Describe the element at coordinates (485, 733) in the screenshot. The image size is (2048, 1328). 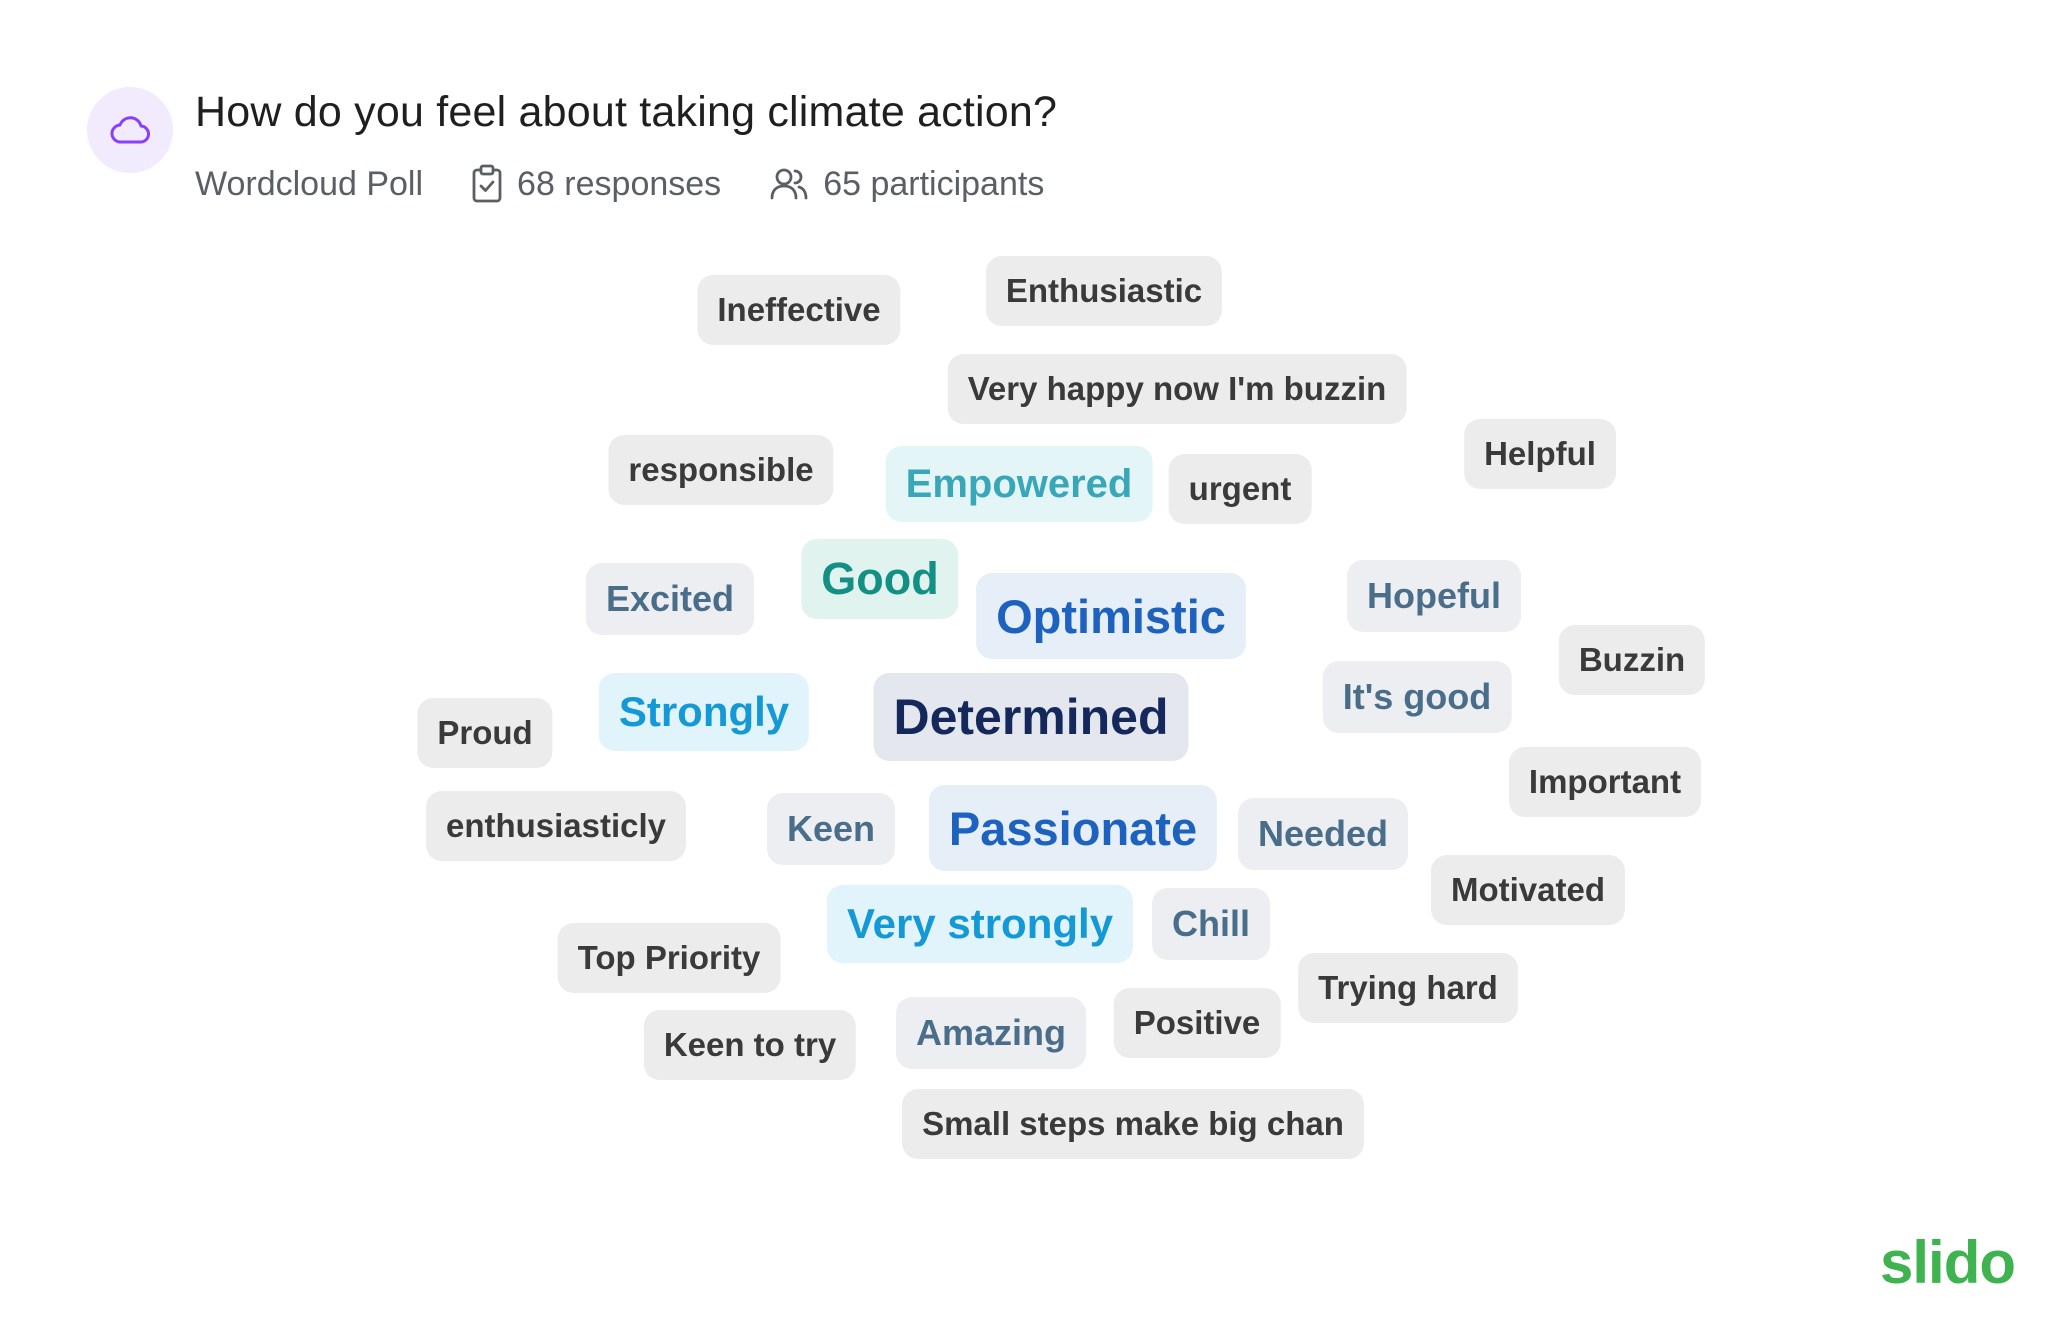
I see `word-proud: Proud` at that location.